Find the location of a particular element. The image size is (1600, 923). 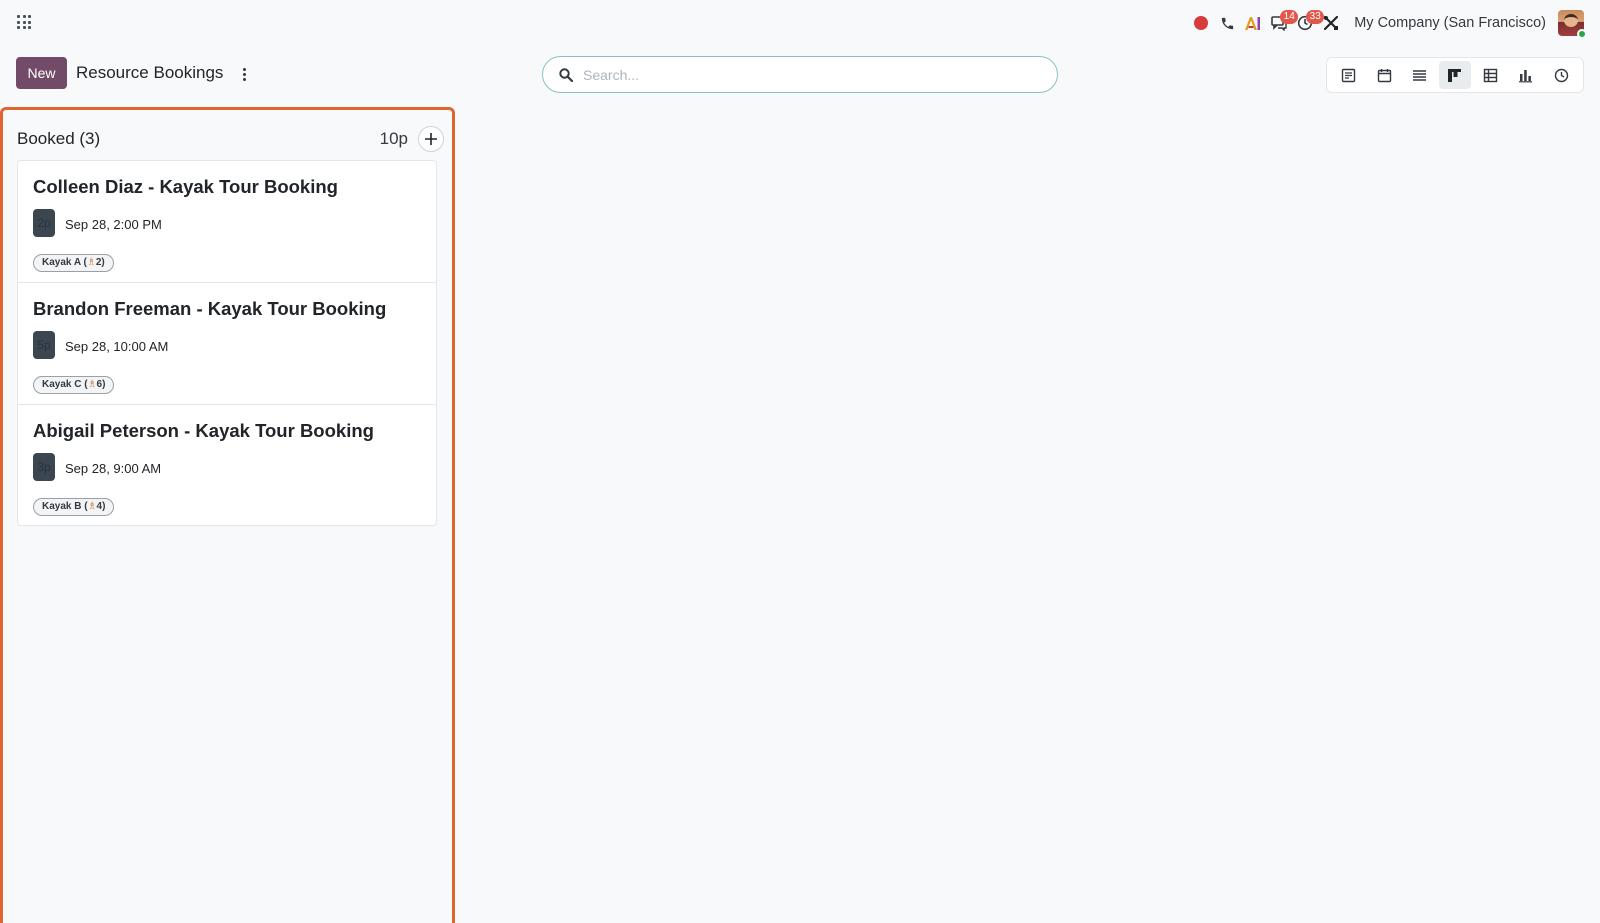

column-total: 10p is located at coordinates (393, 138).